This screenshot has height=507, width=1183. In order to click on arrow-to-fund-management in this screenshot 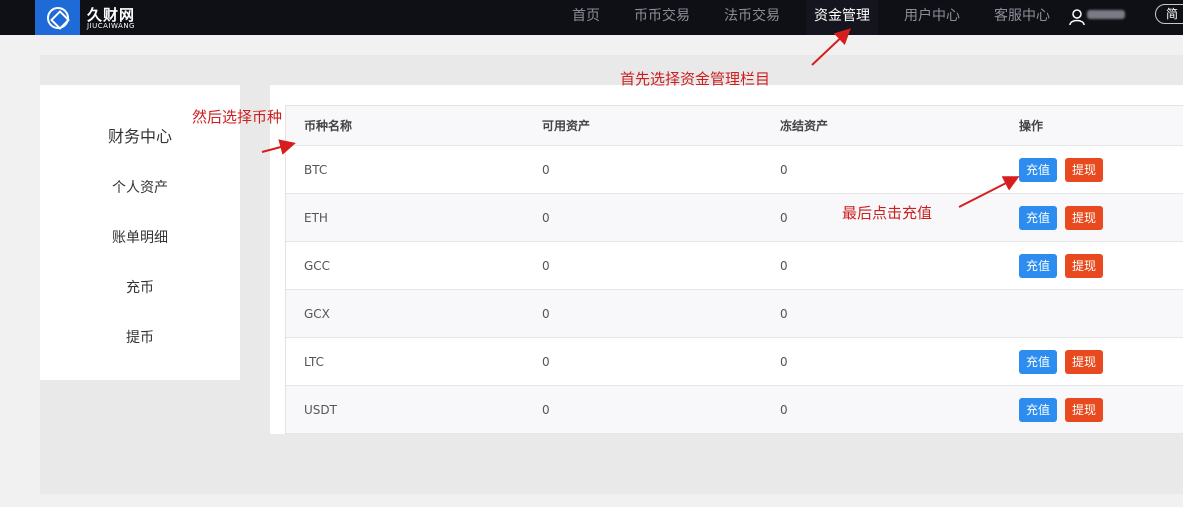, I will do `click(831, 47)`.